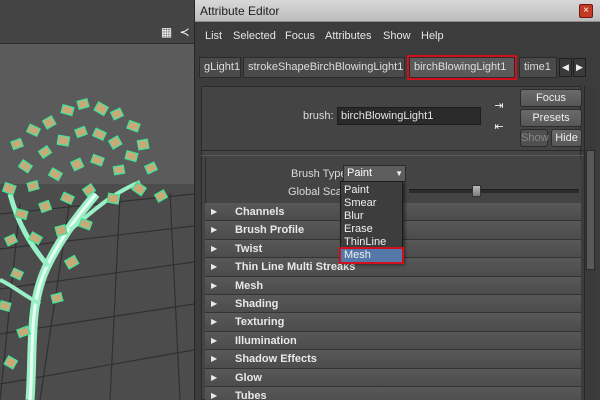 The width and height of the screenshot is (600, 400). Describe the element at coordinates (371, 255) in the screenshot. I see `option-mesh: Mesh` at that location.